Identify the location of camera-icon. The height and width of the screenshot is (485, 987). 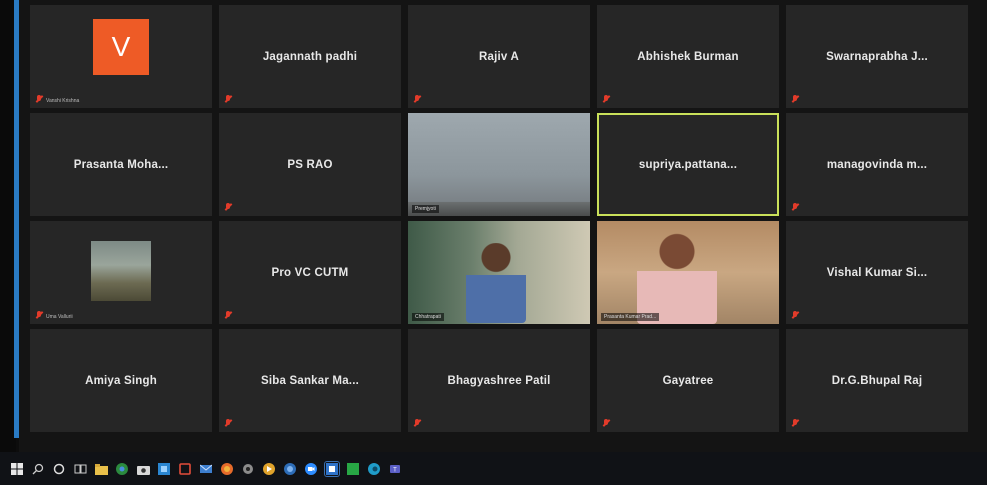
(143, 469).